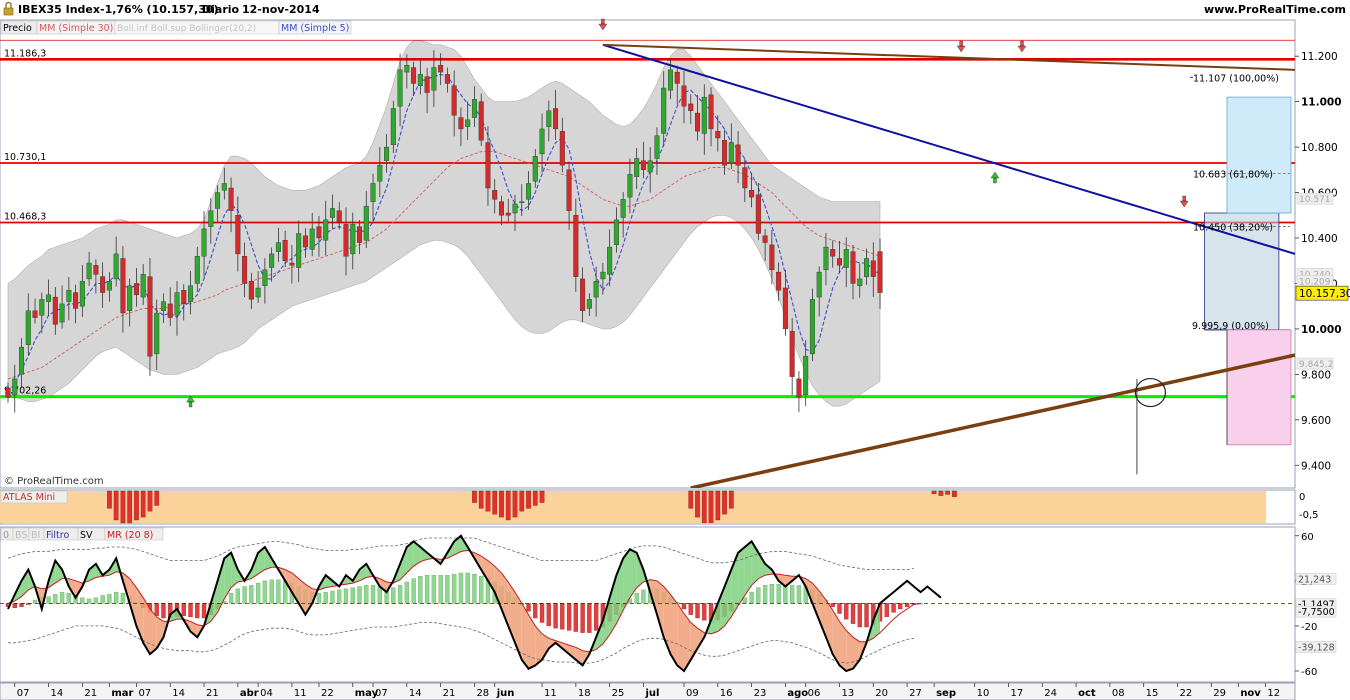  What do you see at coordinates (21, 535) in the screenshot?
I see `mr-legend-label: BS` at bounding box center [21, 535].